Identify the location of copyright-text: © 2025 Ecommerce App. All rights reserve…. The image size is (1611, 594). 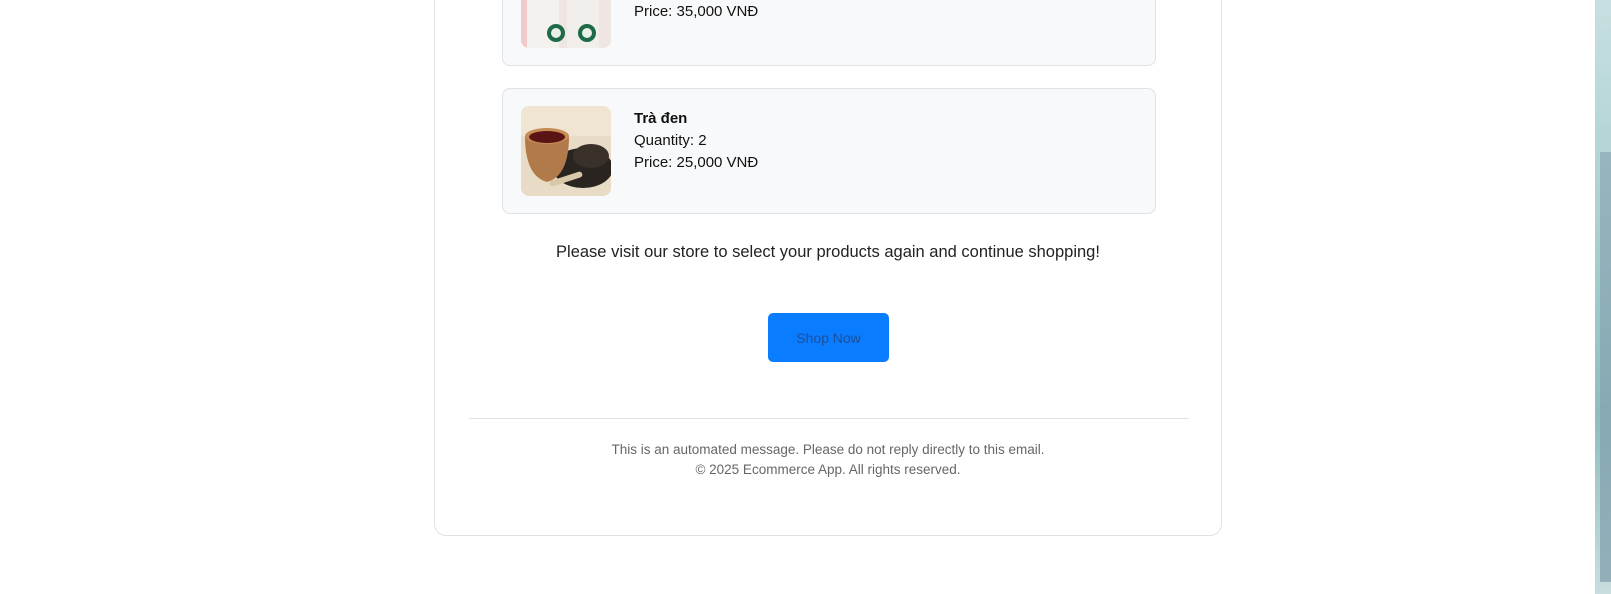
(828, 469).